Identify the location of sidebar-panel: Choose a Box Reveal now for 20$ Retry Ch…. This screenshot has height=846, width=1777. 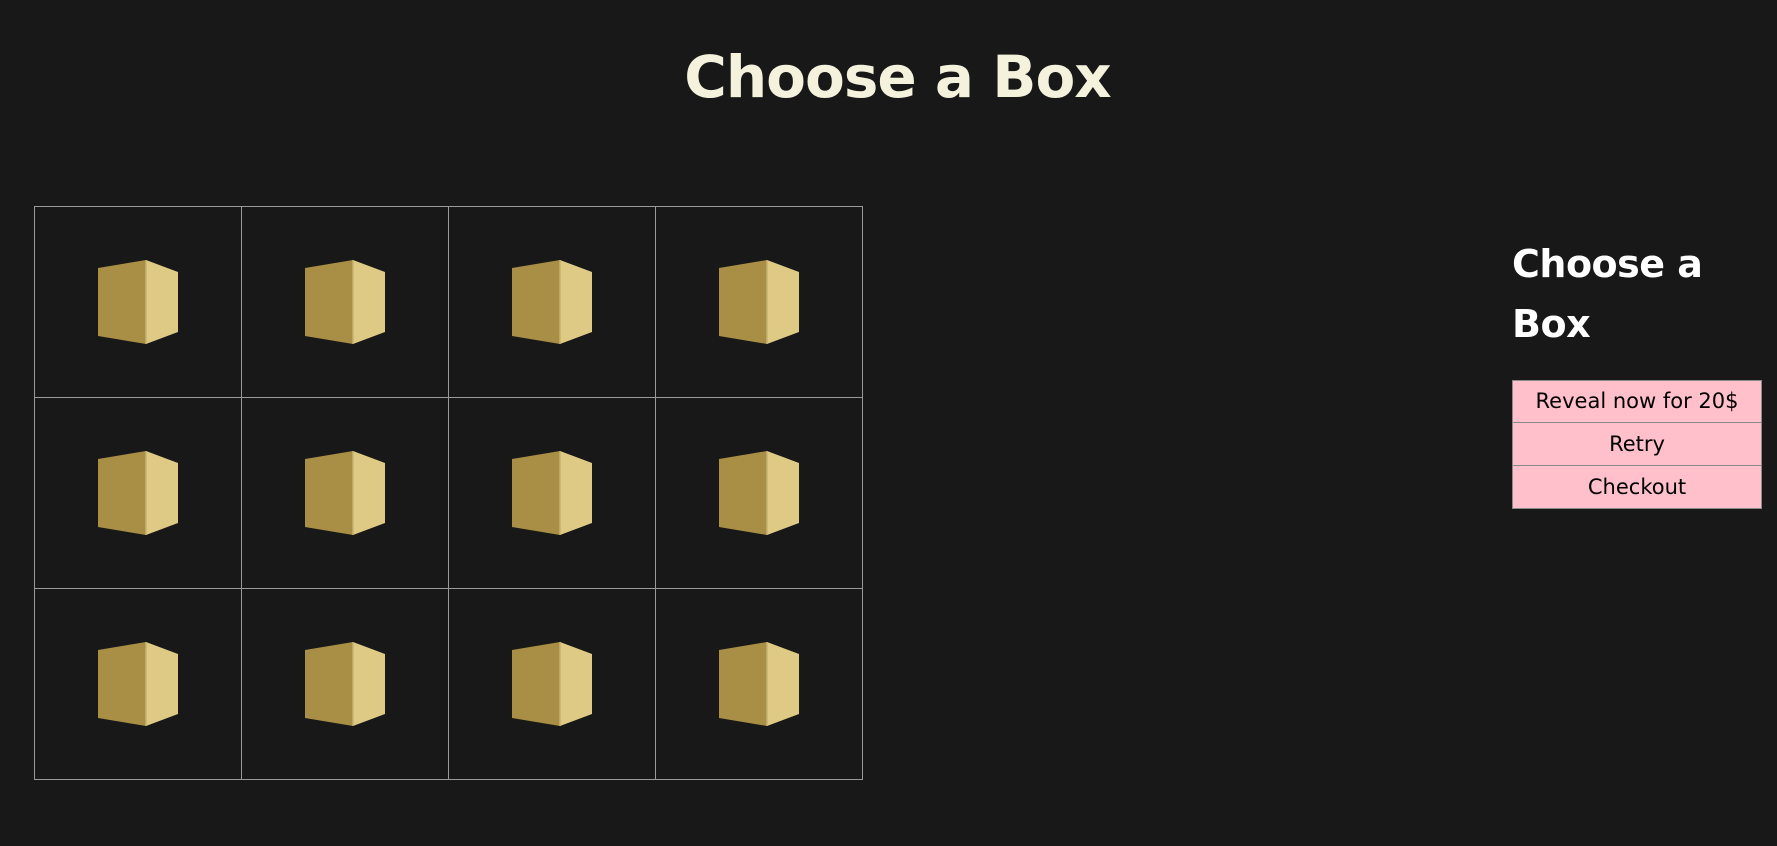
(1637, 371).